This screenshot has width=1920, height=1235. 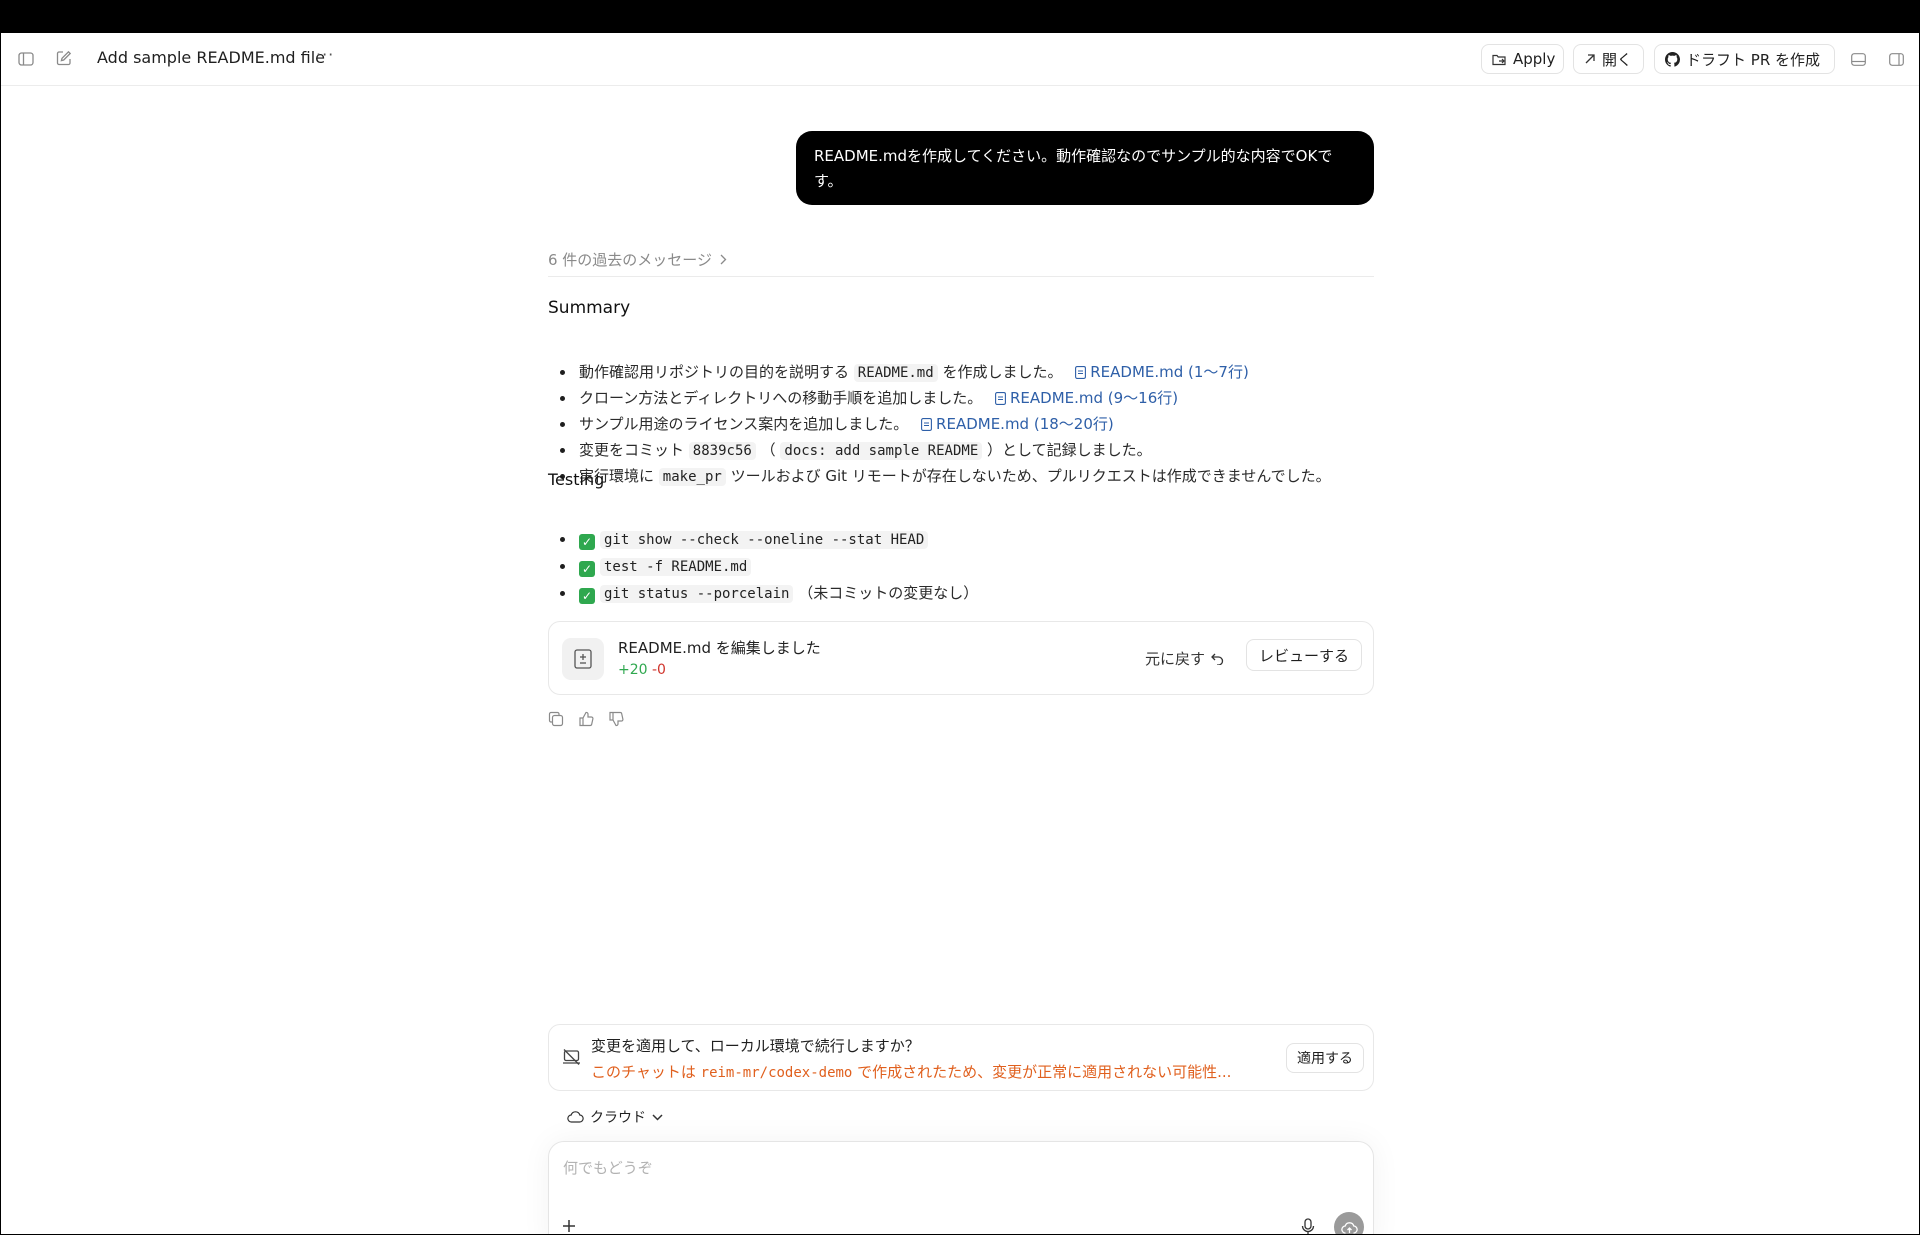 I want to click on environment-selector: クラウド, so click(x=615, y=1117).